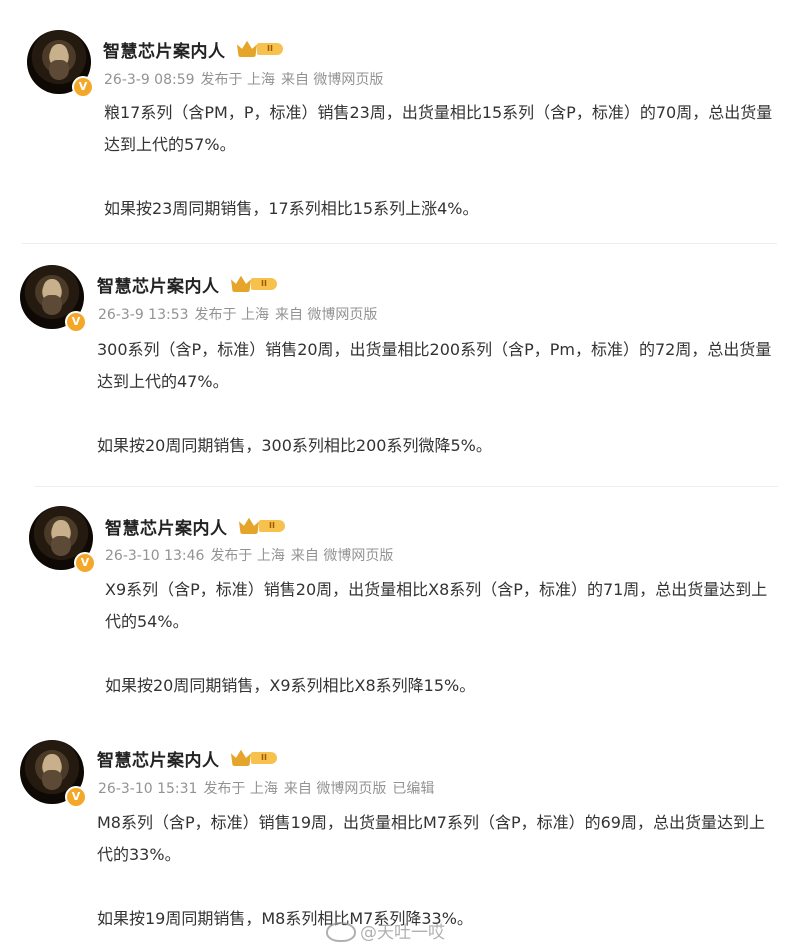 The image size is (801, 952). What do you see at coordinates (290, 685) in the screenshot?
I see `post-paragraph: 如果按20周同期销售，X9系列相比X8系列降15%。` at bounding box center [290, 685].